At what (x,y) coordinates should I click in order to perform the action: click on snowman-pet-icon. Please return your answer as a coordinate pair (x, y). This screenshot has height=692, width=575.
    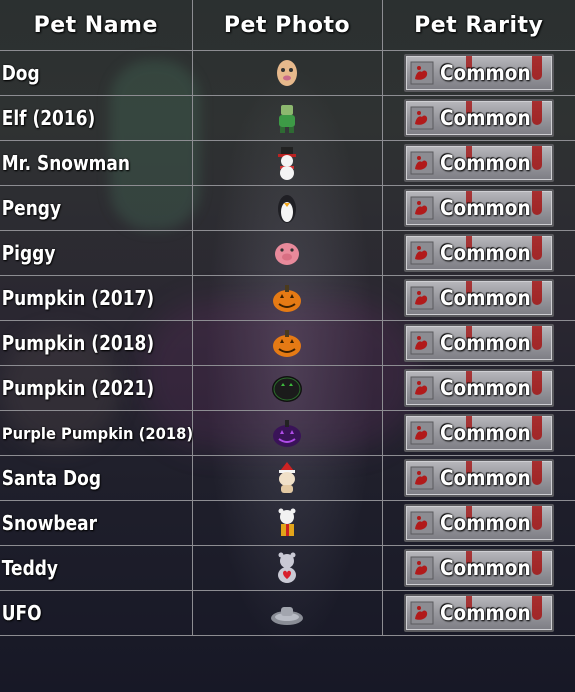
    Looking at the image, I should click on (287, 163).